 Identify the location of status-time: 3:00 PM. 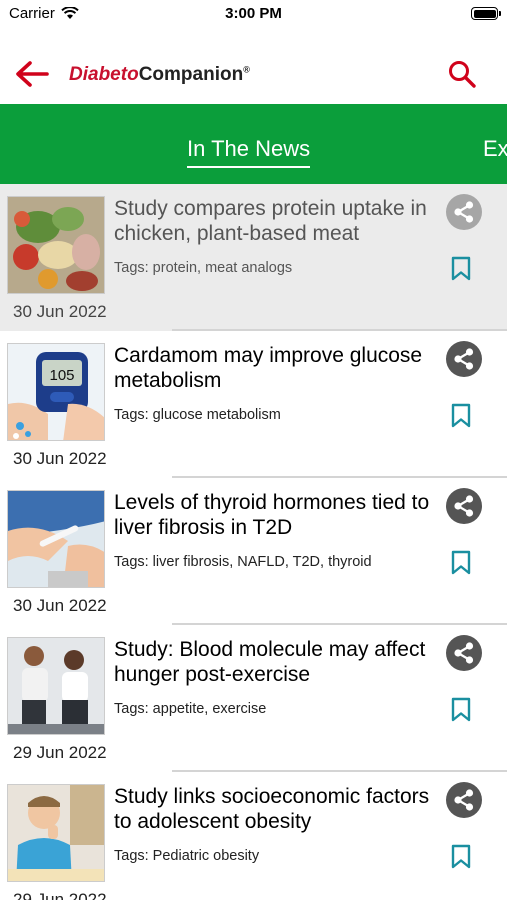
(253, 13).